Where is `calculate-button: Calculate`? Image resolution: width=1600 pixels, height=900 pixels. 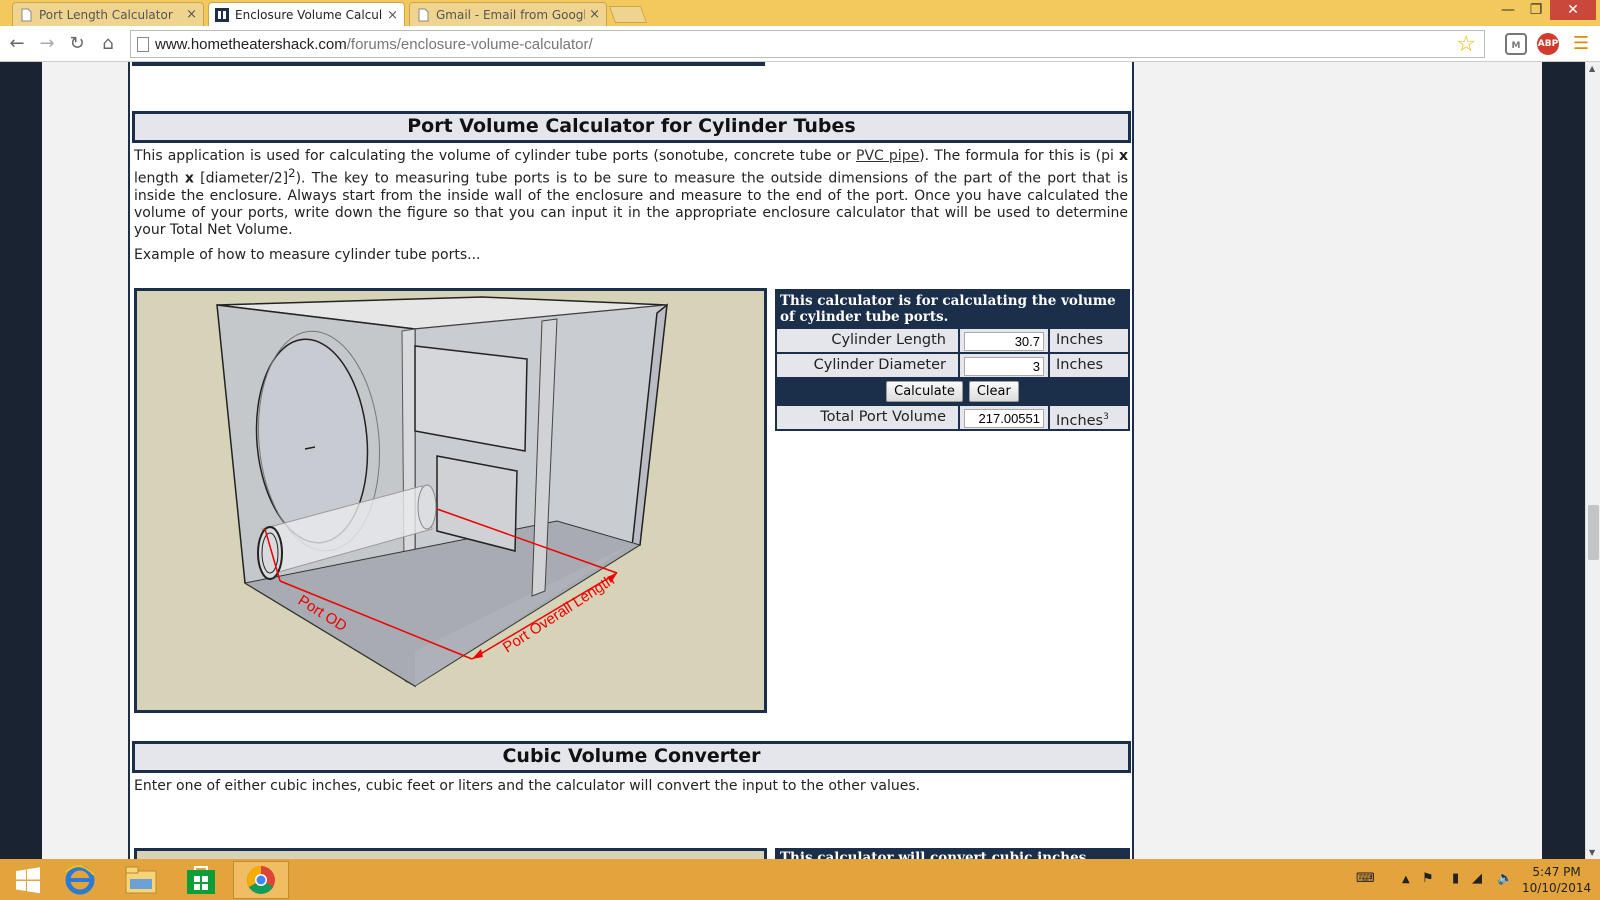 calculate-button: Calculate is located at coordinates (924, 391).